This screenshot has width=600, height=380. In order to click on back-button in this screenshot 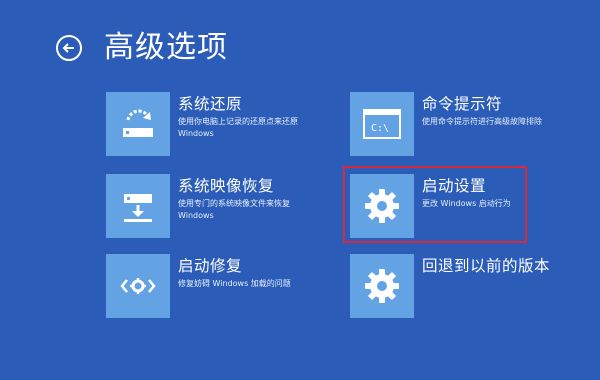, I will do `click(69, 48)`.